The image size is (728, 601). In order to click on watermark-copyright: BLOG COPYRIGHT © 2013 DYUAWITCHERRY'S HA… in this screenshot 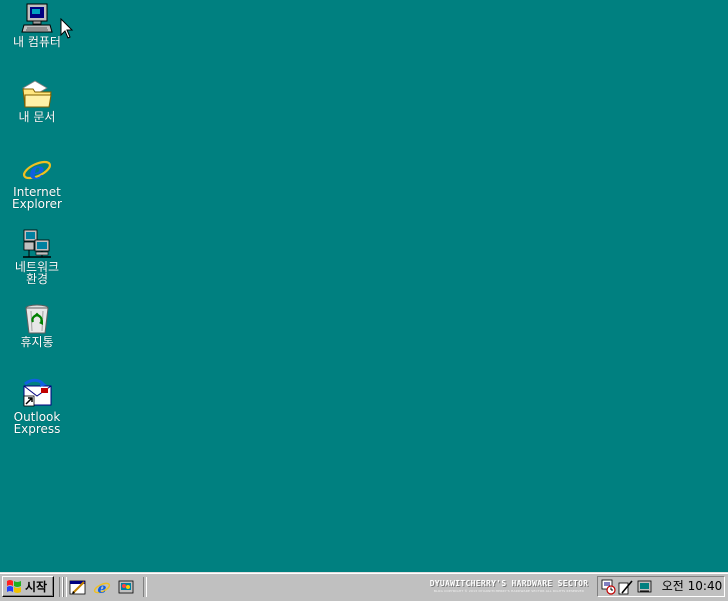, I will do `click(509, 591)`.